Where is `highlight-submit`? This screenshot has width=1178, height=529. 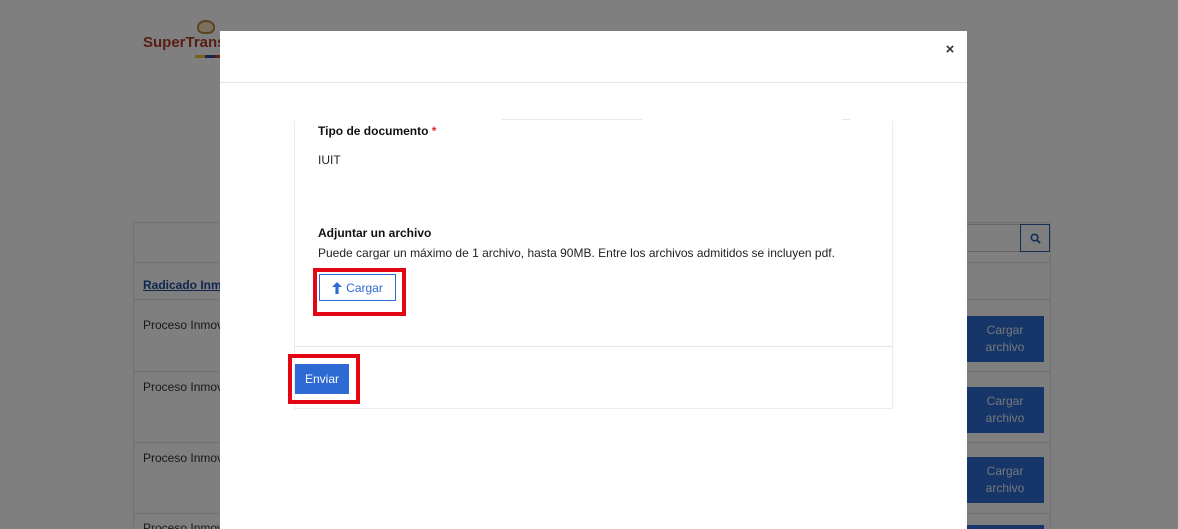
highlight-submit is located at coordinates (324, 379).